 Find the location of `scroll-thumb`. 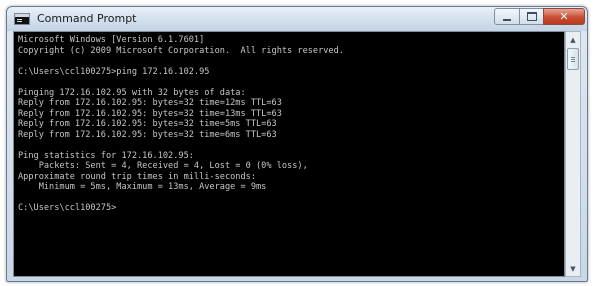

scroll-thumb is located at coordinates (573, 59).